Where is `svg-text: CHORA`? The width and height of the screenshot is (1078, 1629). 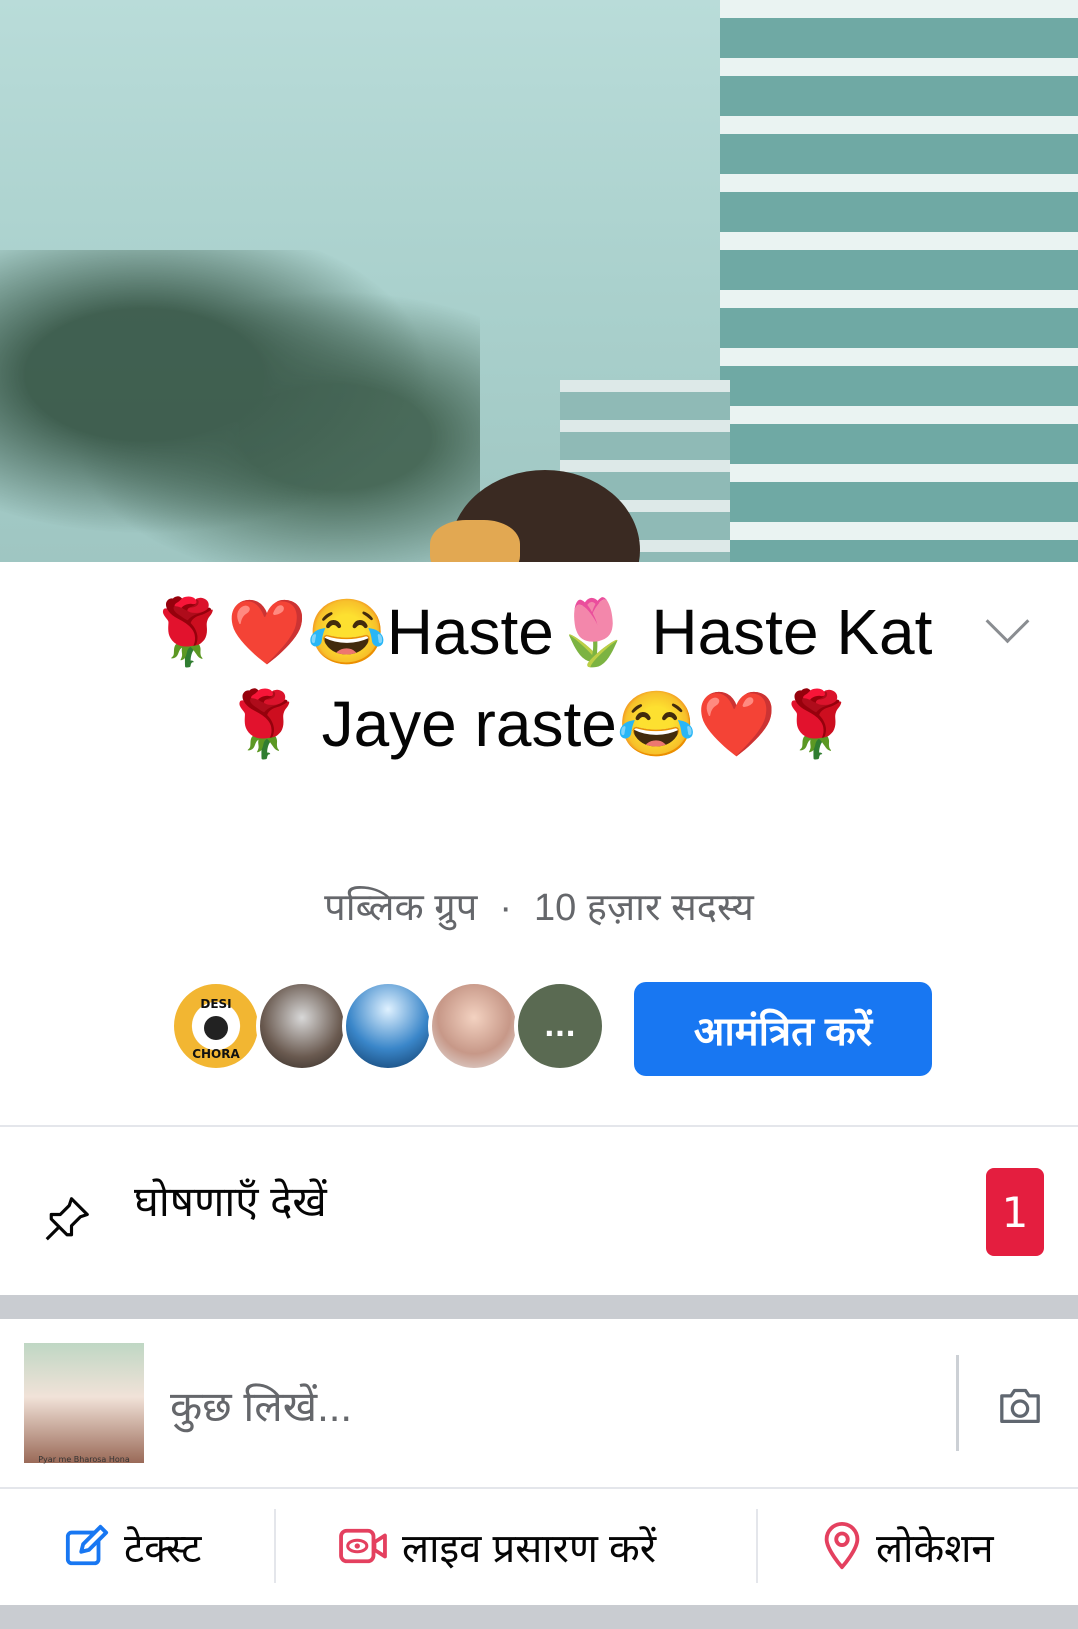 svg-text: CHORA is located at coordinates (216, 1054).